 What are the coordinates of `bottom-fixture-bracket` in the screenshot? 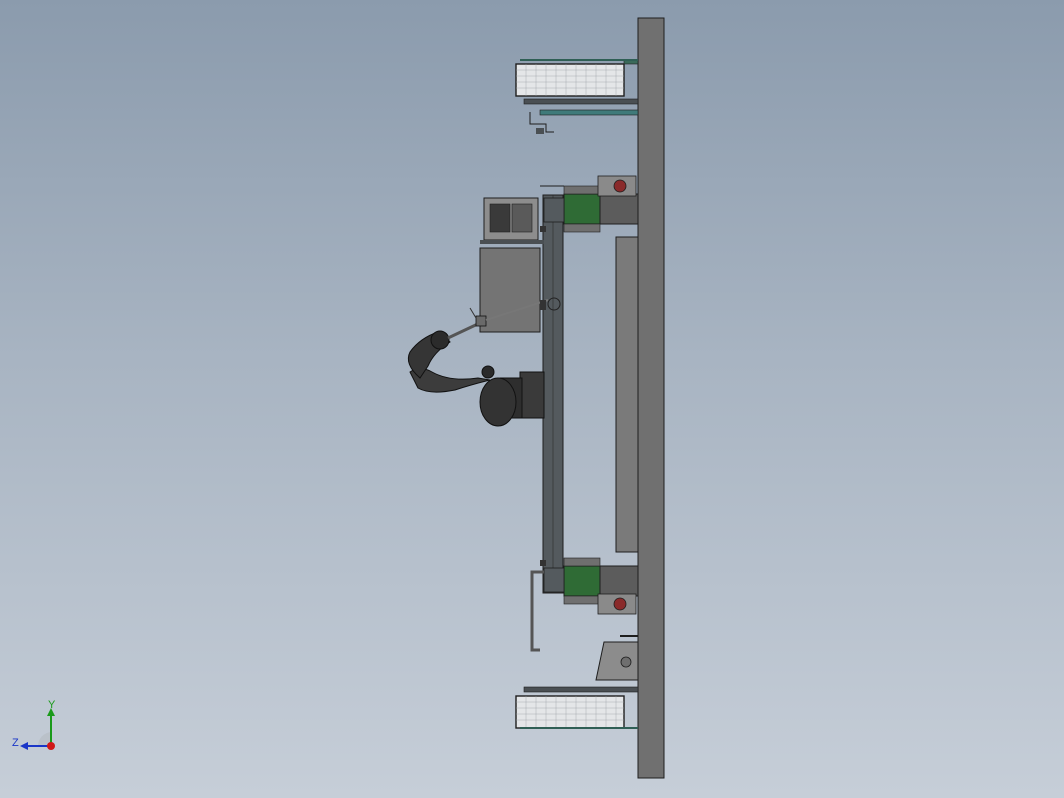 It's located at (617, 658).